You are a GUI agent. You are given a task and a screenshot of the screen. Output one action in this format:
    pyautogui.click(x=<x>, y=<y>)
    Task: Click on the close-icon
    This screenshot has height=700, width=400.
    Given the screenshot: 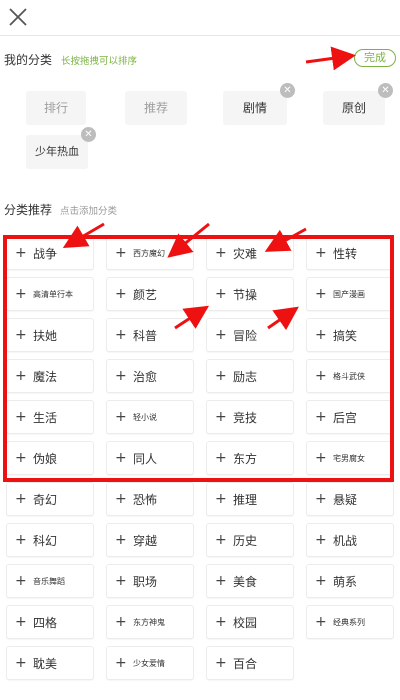 What is the action you would take?
    pyautogui.click(x=18, y=17)
    